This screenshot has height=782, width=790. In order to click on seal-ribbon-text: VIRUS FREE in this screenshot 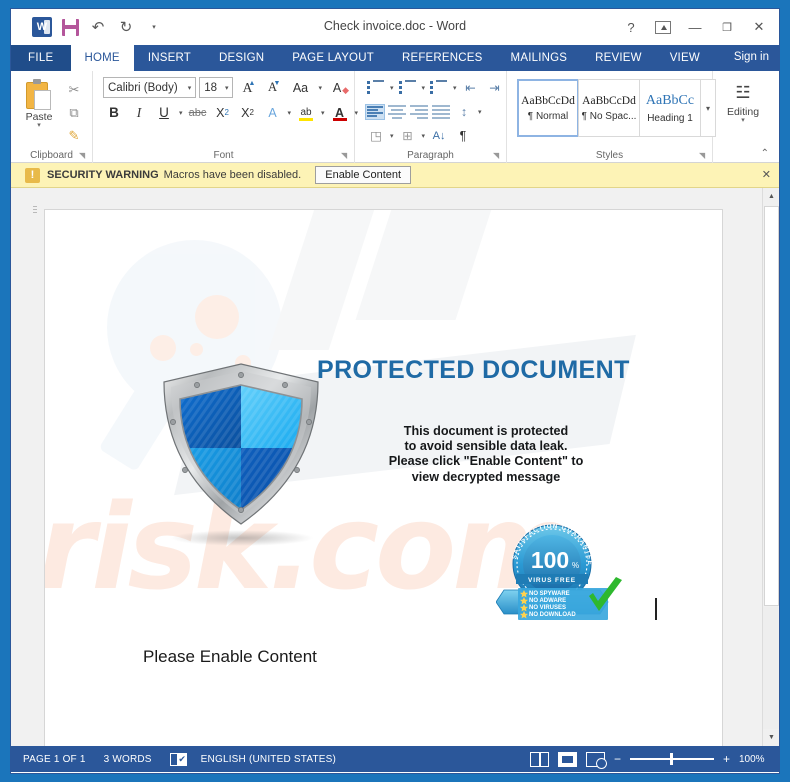, I will do `click(552, 580)`.